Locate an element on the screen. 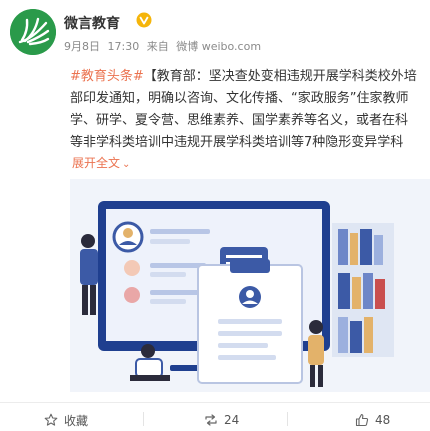 The image size is (430, 431). expand-label: 展开全文 is located at coordinates (96, 163).